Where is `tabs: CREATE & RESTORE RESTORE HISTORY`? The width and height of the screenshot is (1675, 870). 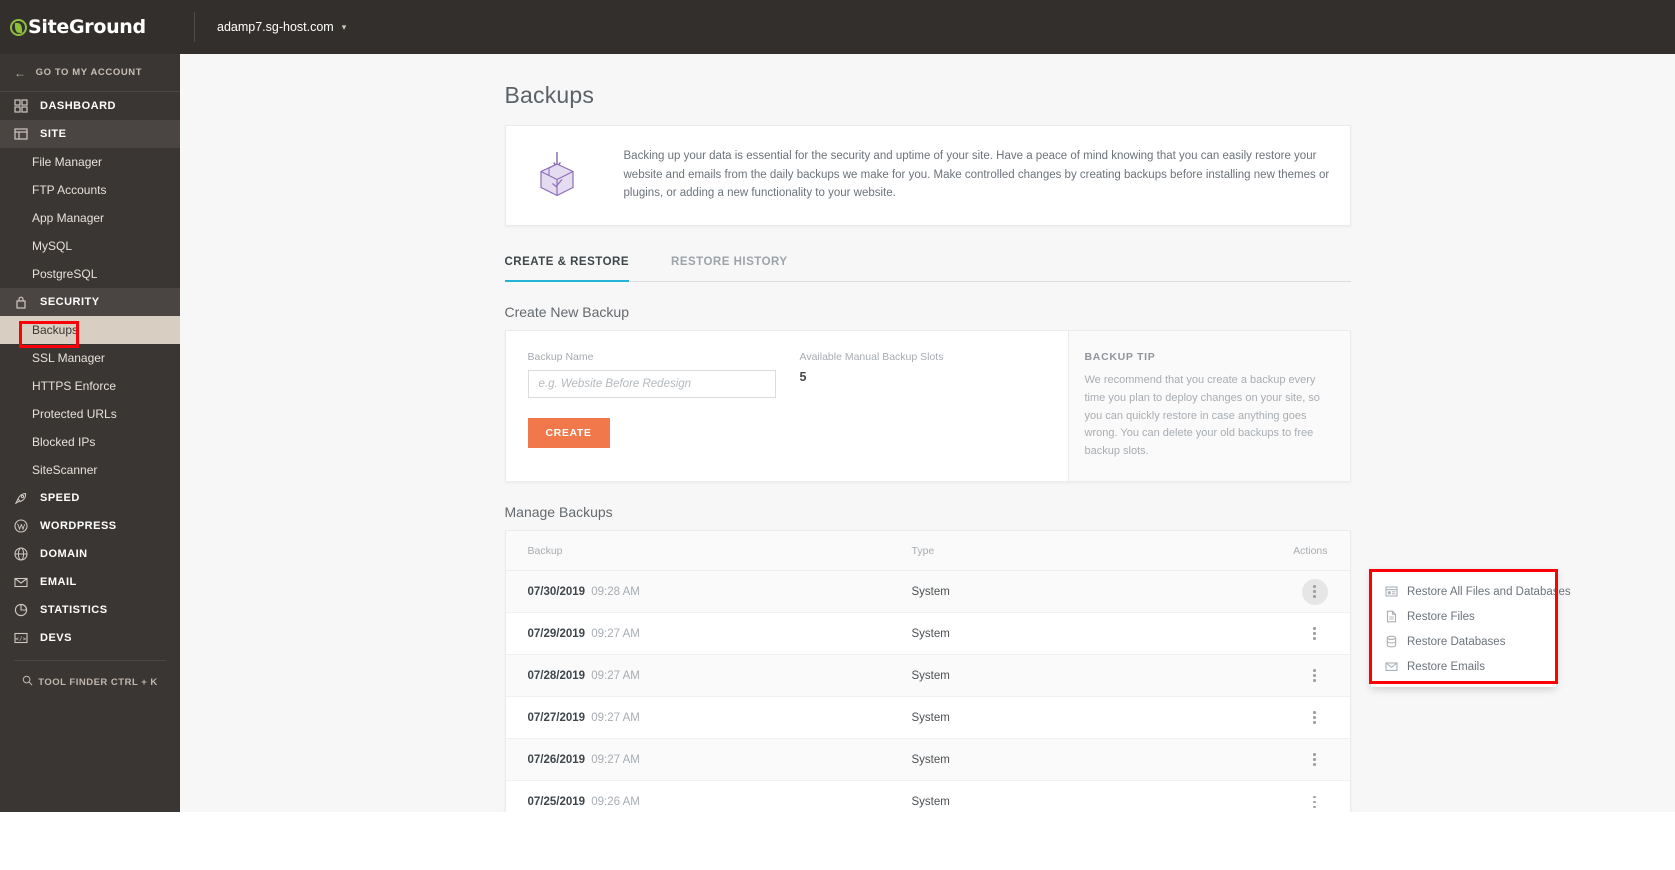
tabs: CREATE & RESTORE RESTORE HISTORY is located at coordinates (927, 262).